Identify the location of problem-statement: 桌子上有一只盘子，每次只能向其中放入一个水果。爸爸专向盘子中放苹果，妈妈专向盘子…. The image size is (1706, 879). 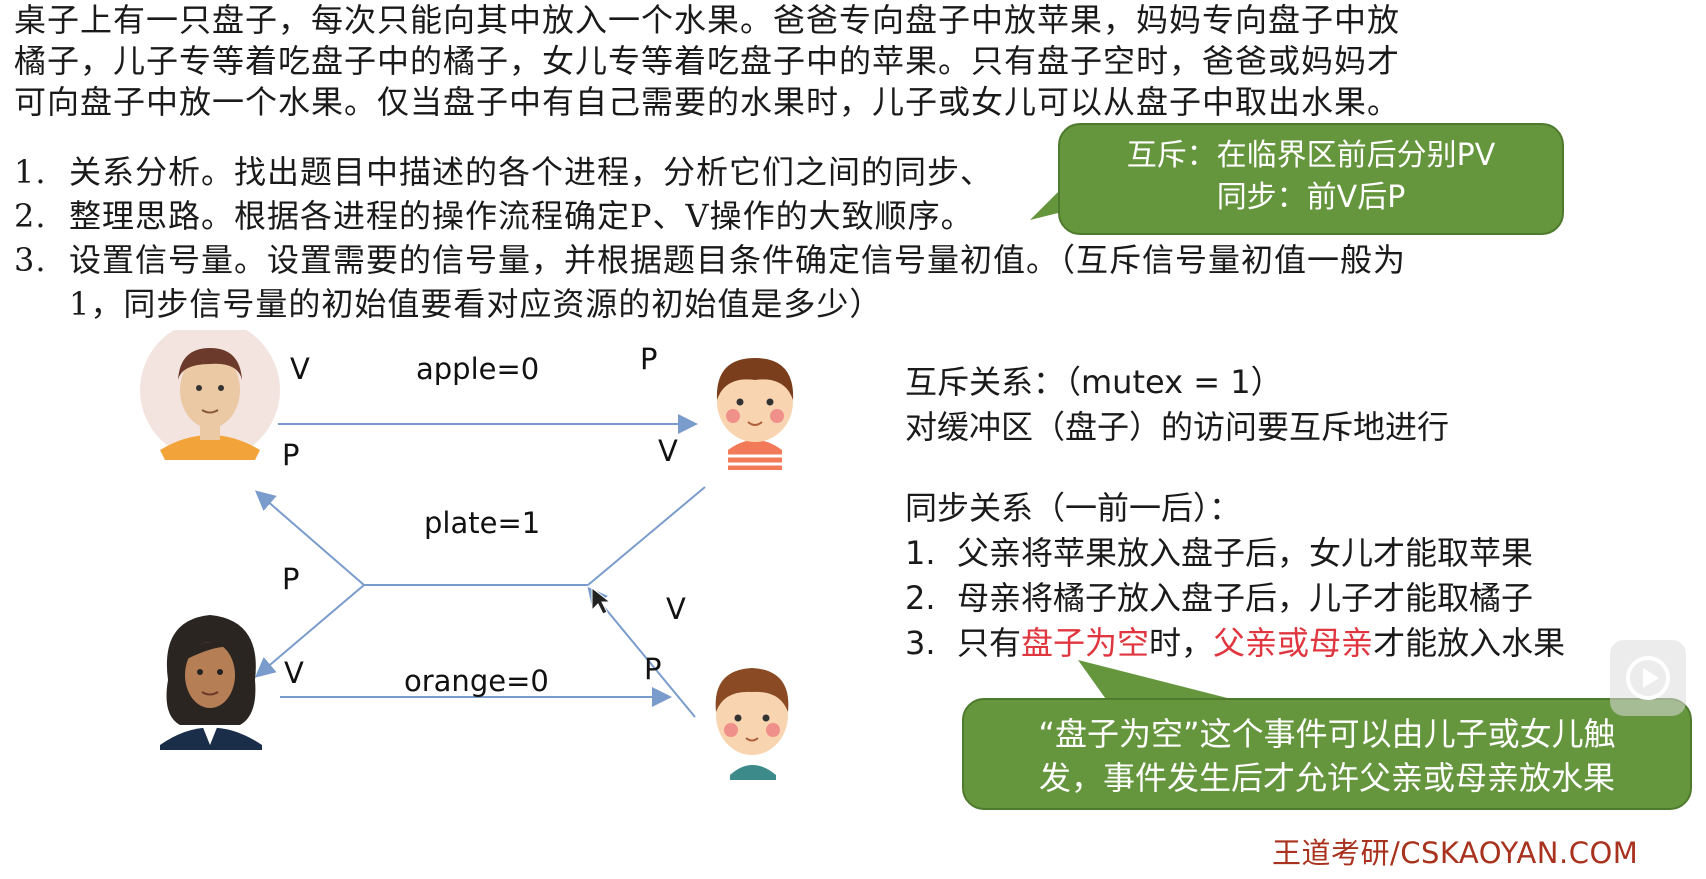
(784, 61).